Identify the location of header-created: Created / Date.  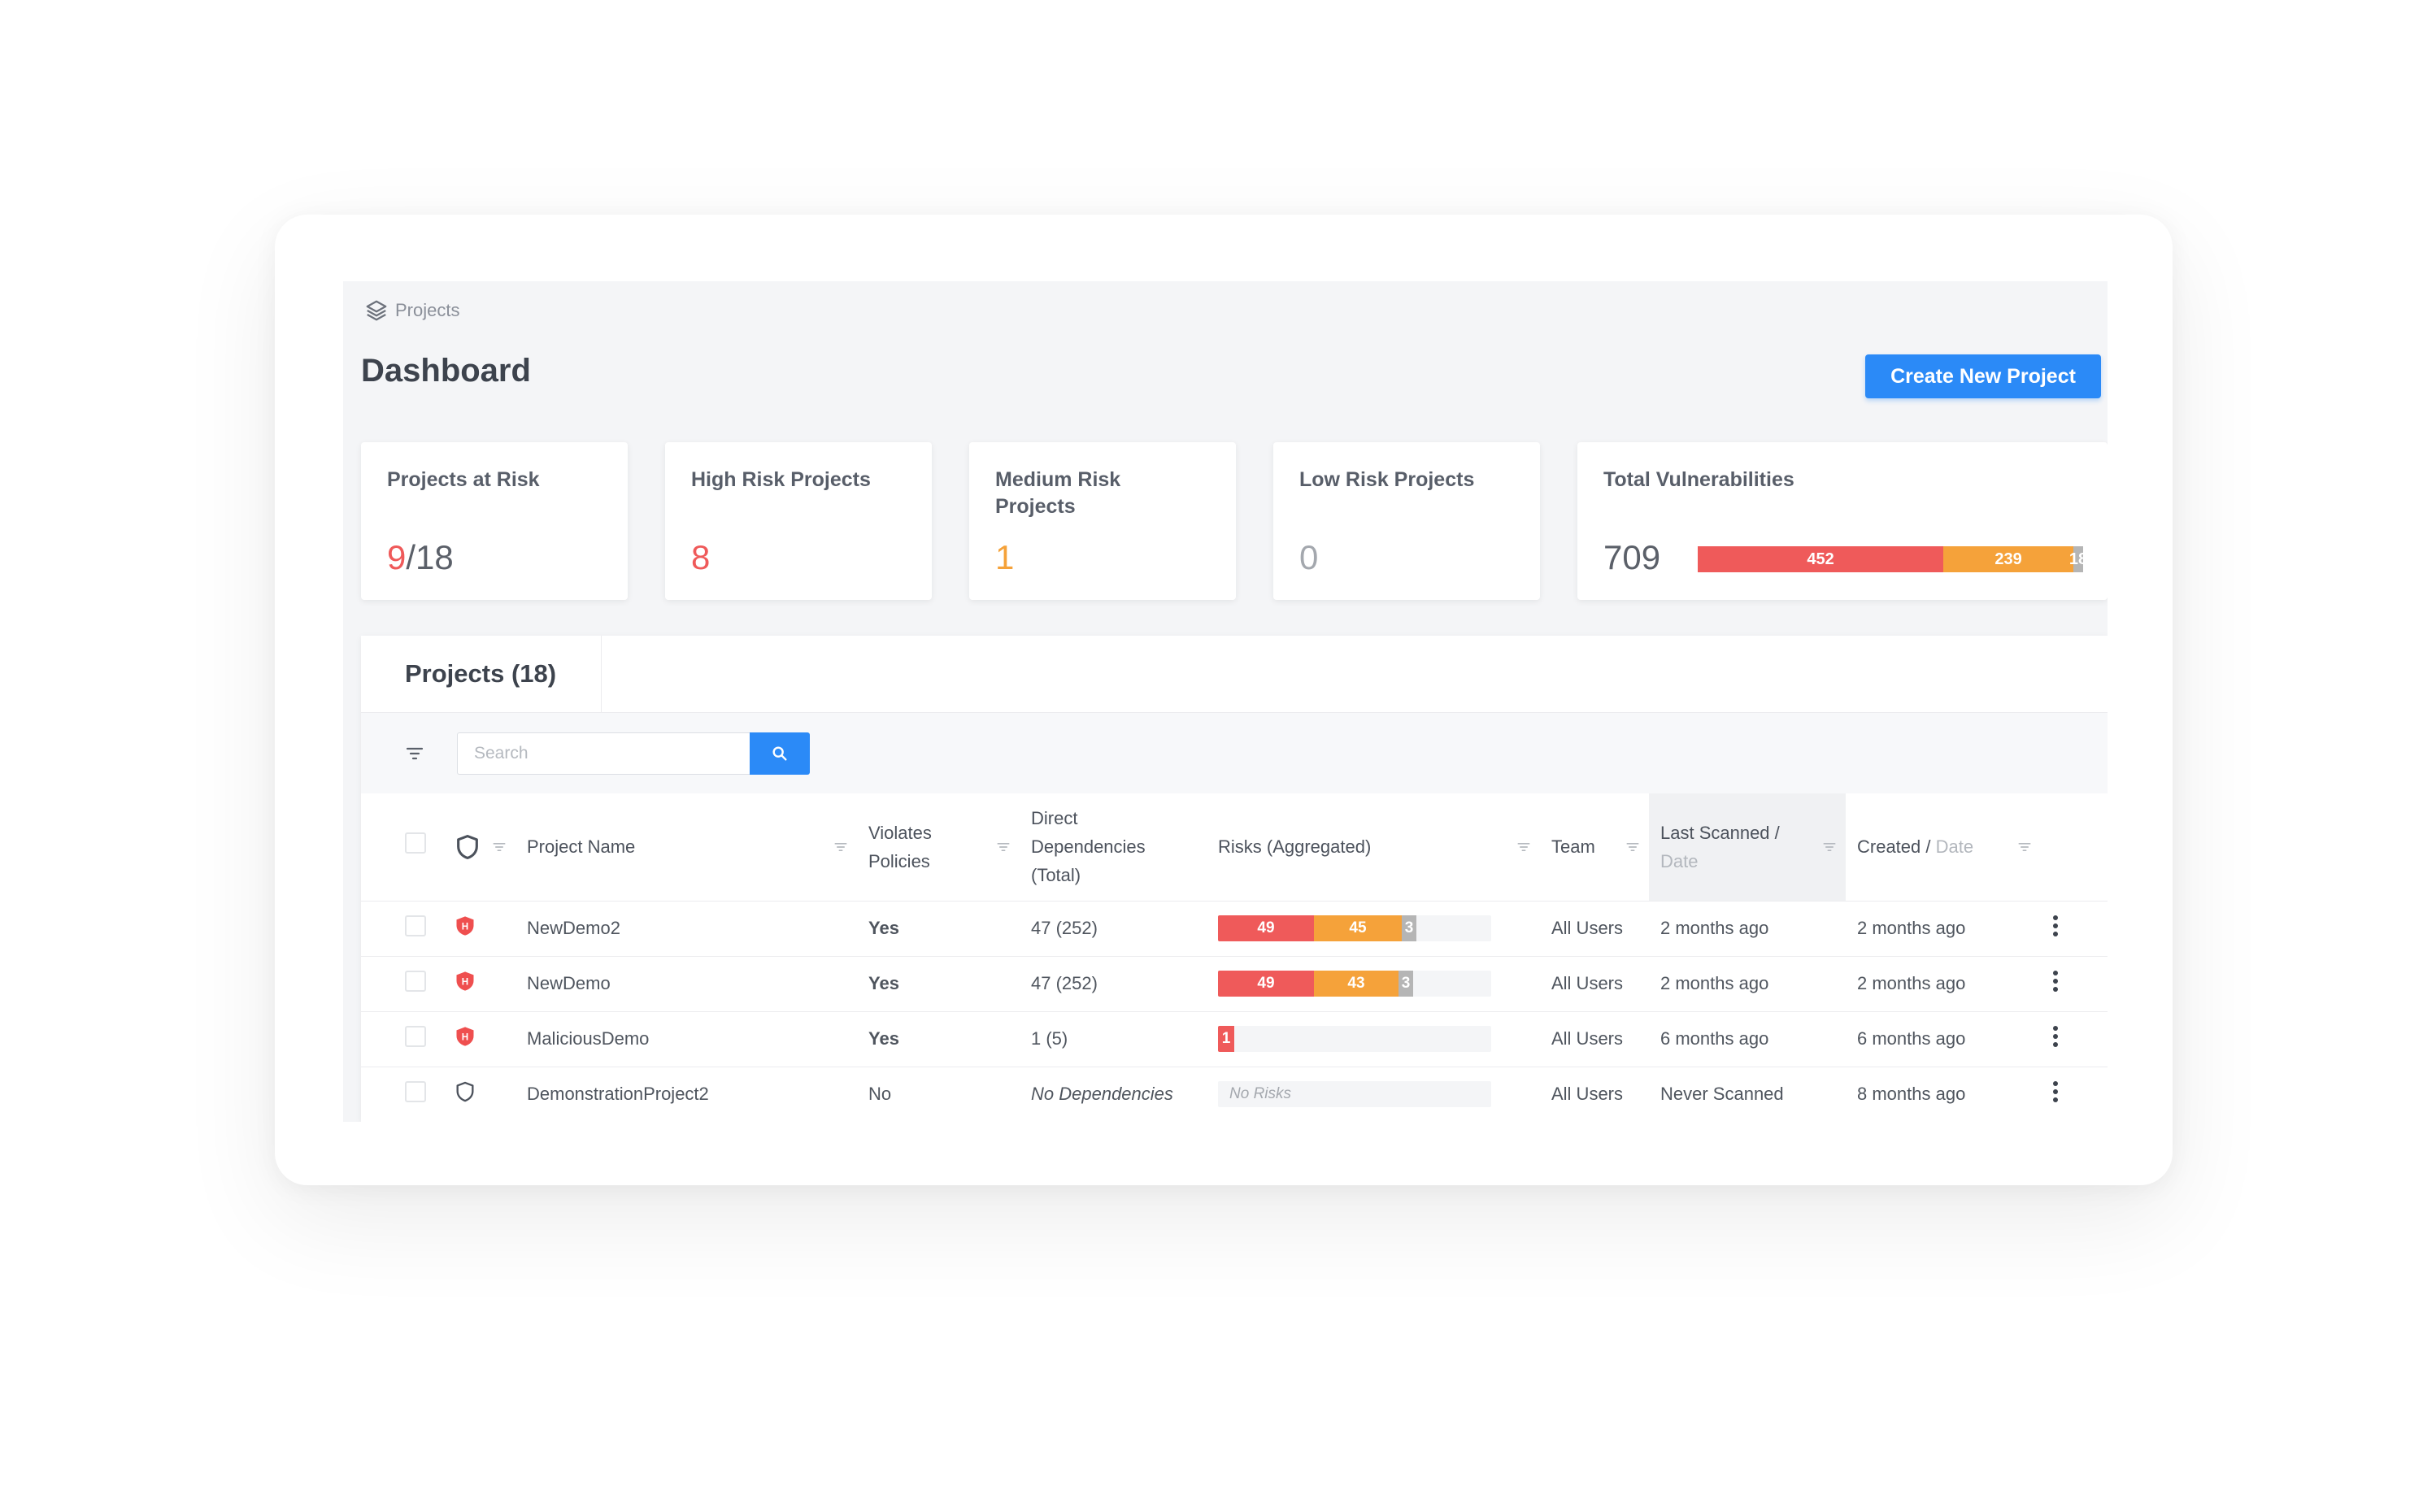
(1943, 847).